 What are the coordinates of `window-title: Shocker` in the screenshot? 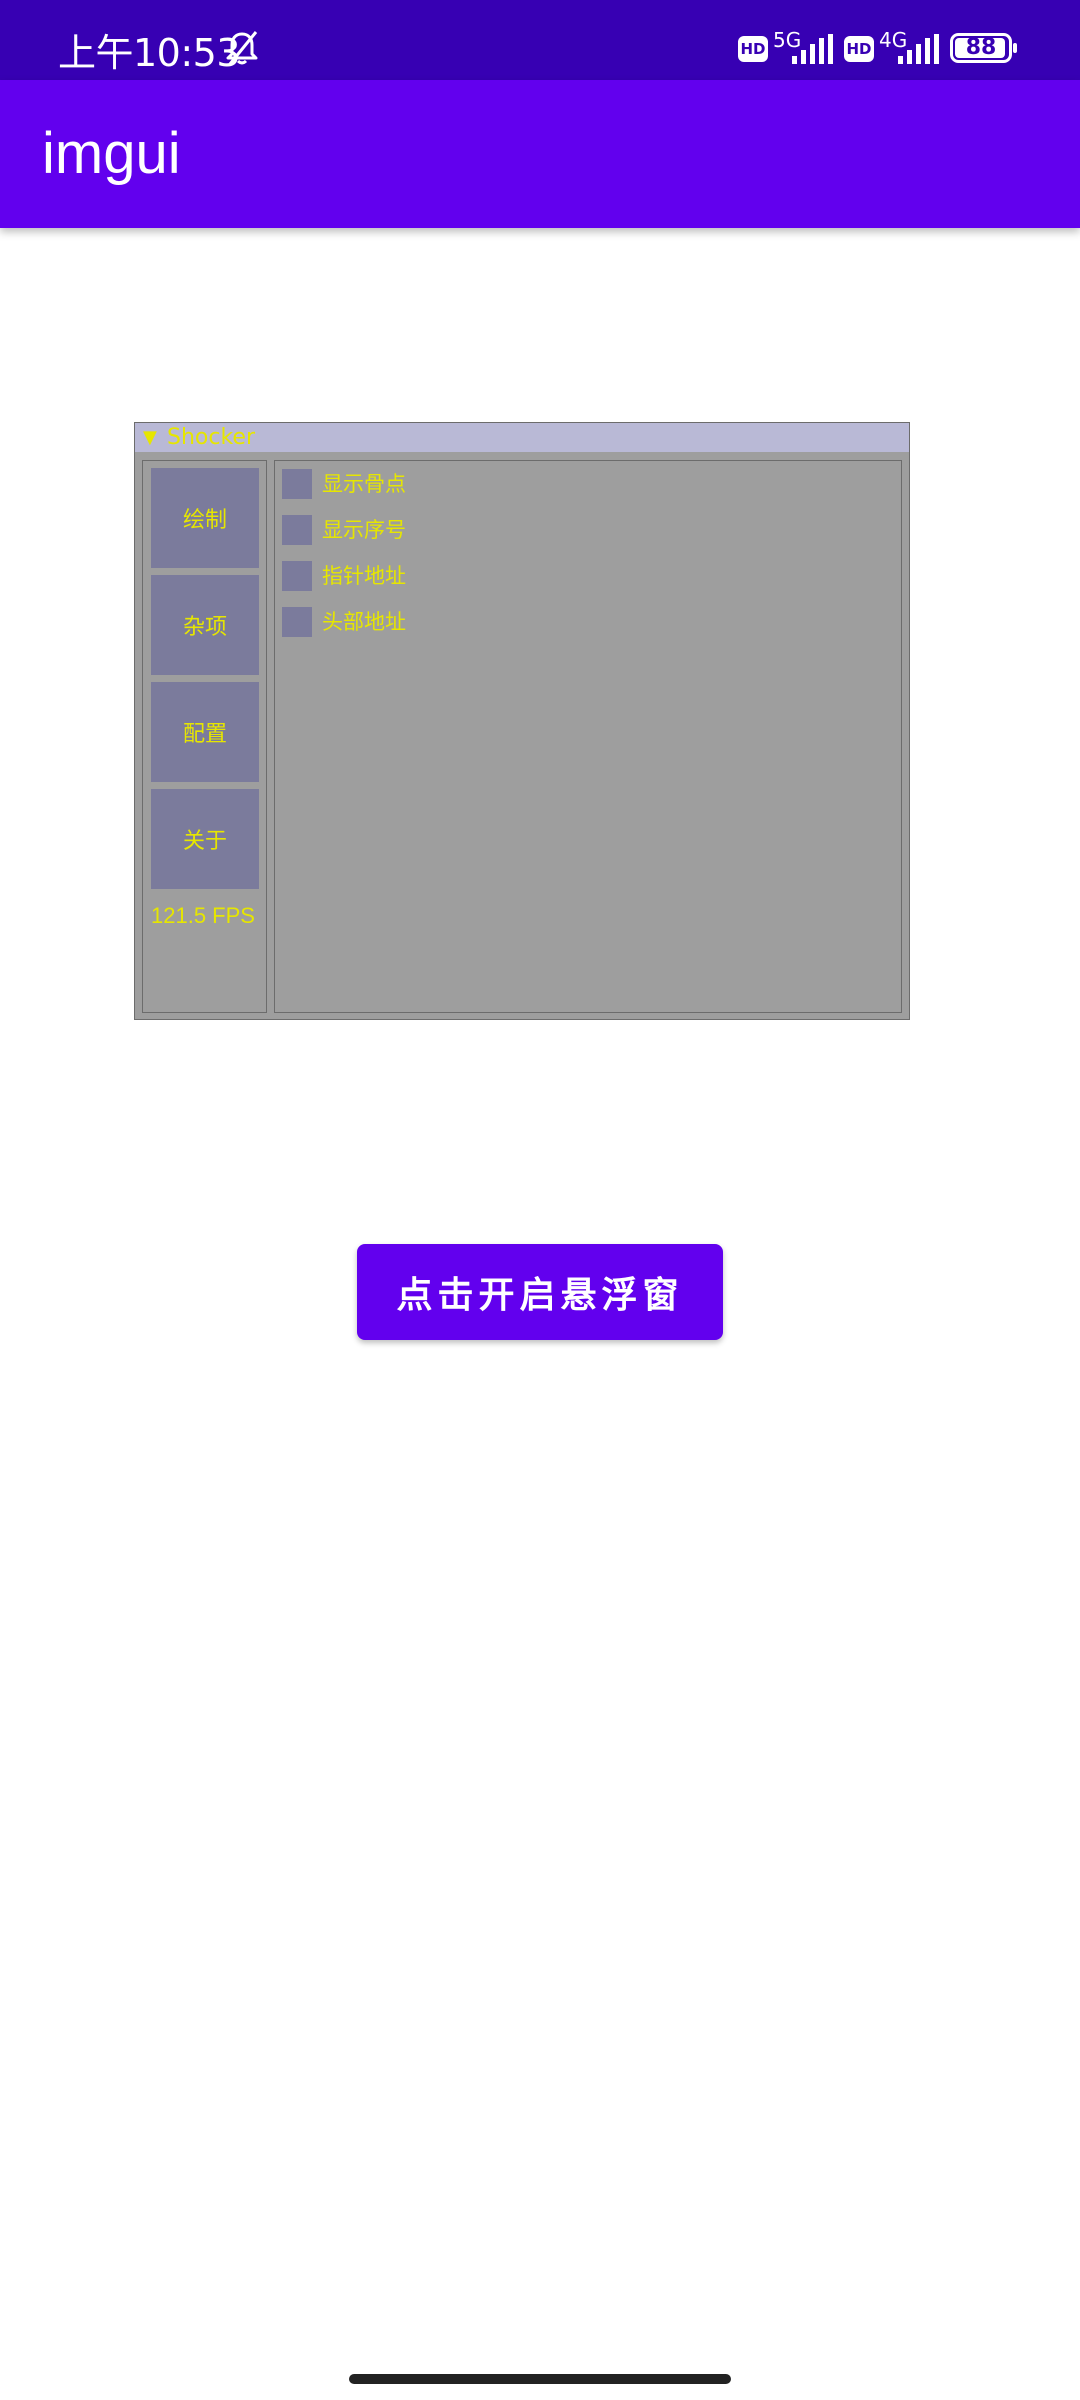 It's located at (211, 437).